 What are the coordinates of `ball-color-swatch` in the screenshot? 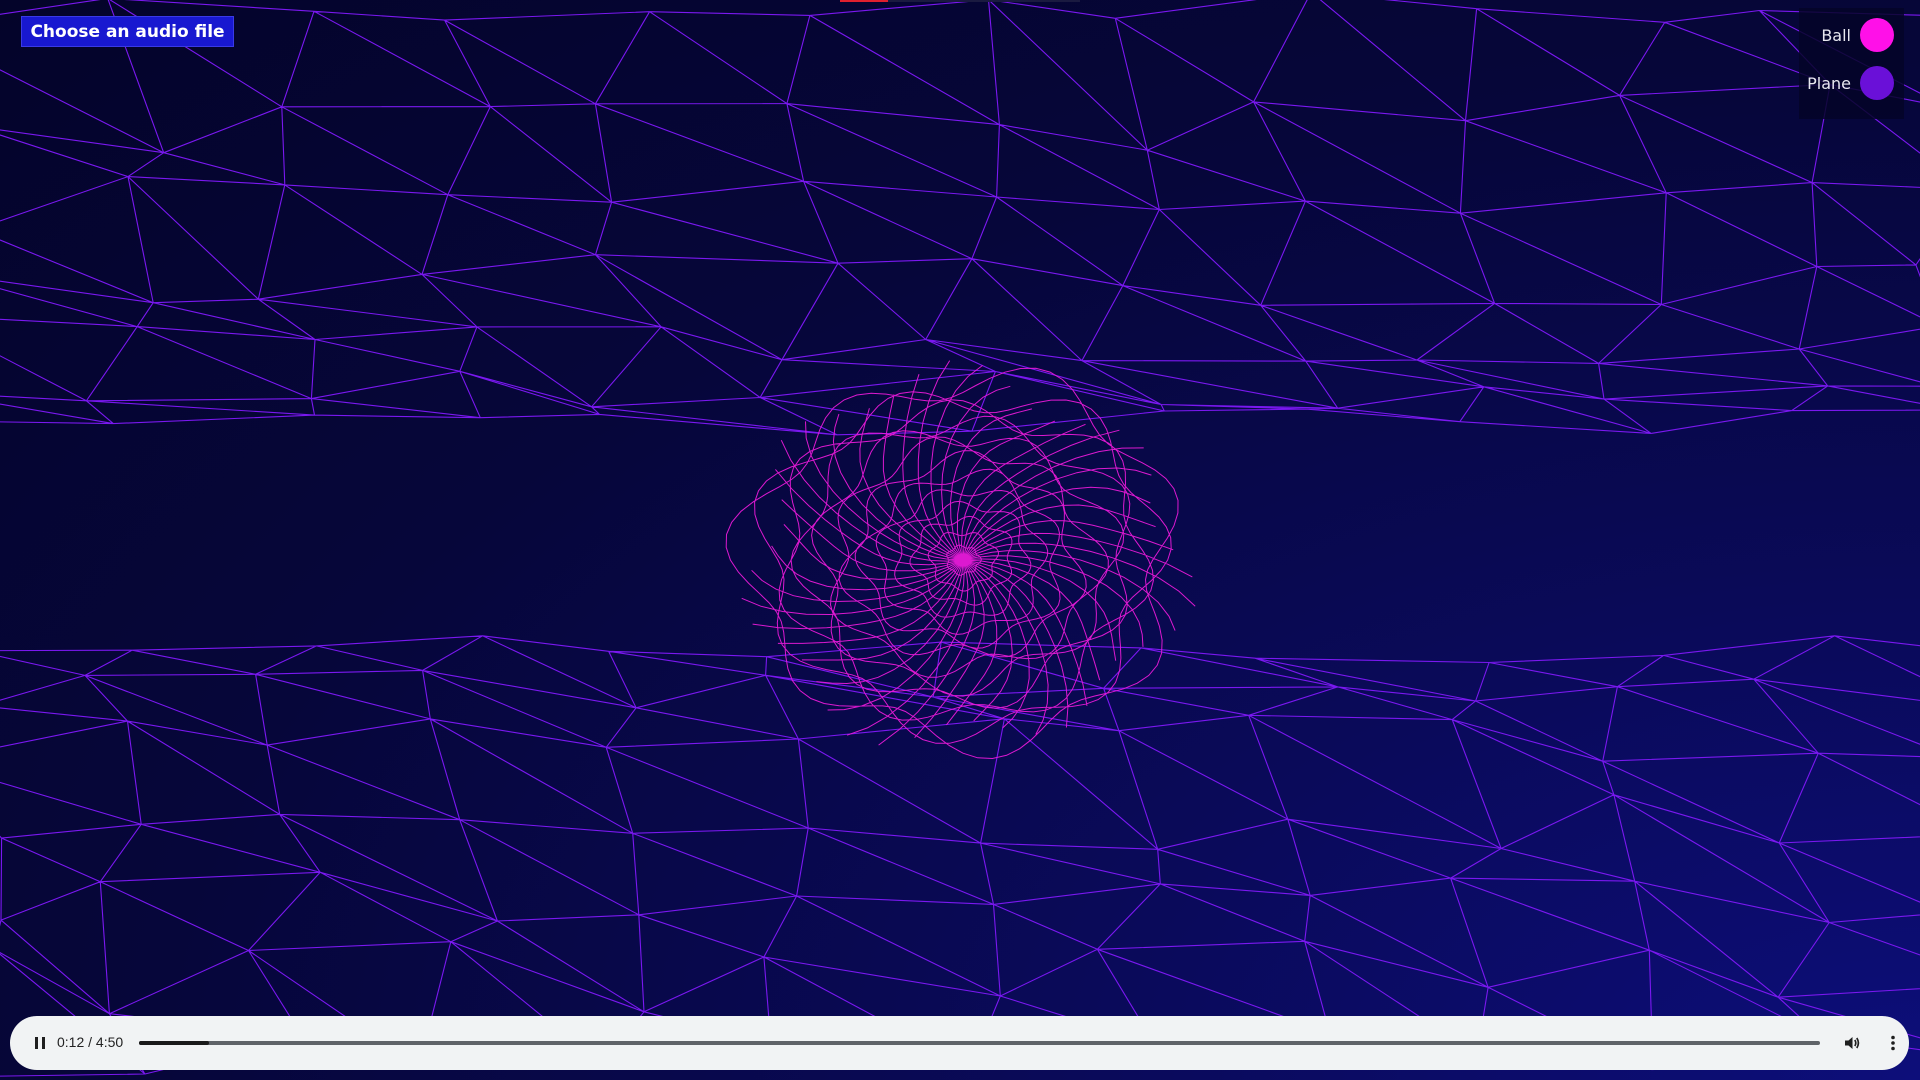 It's located at (1877, 35).